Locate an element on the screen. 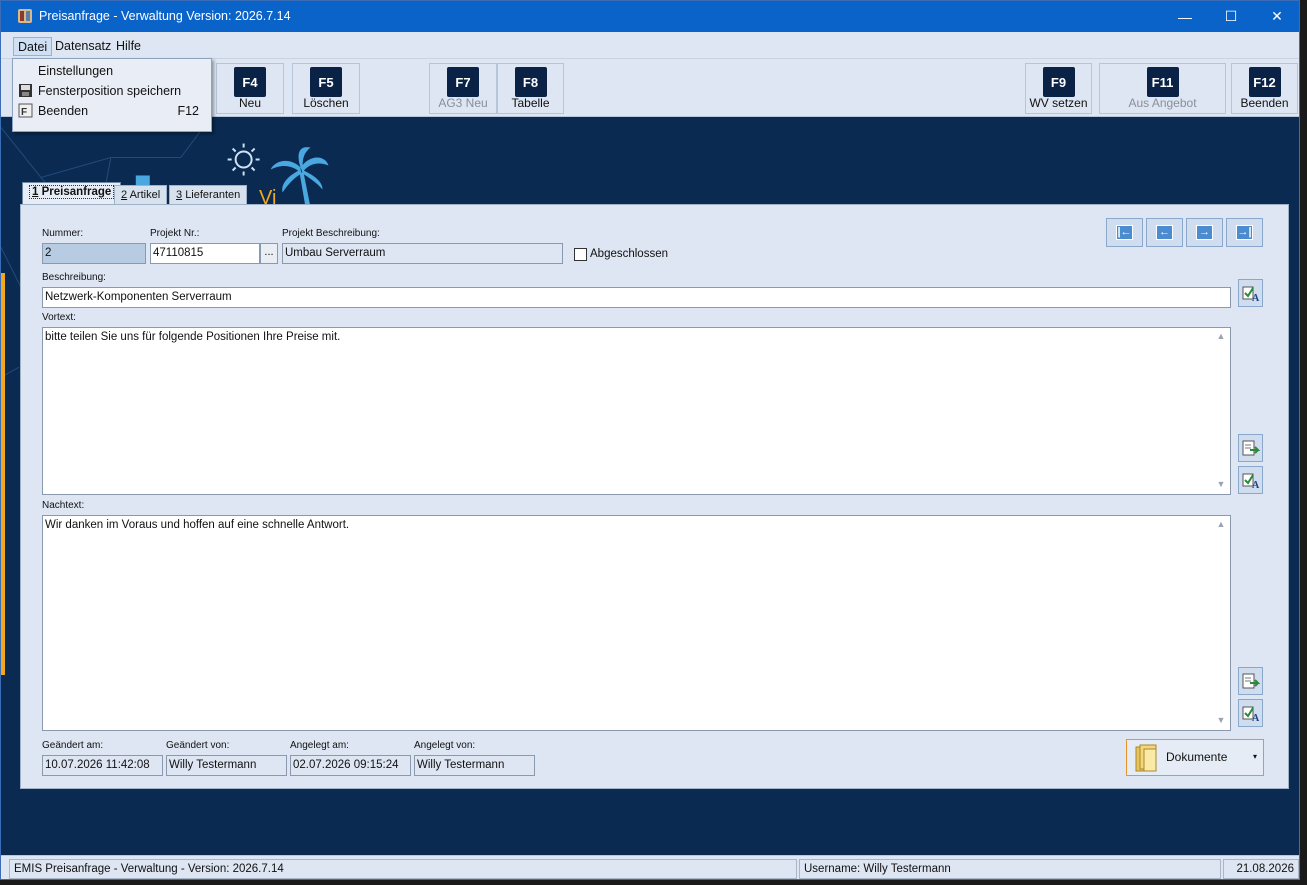 This screenshot has height=885, width=1307. toolbar-button-ag3-neu: F7 AG3 Neu is located at coordinates (463, 88).